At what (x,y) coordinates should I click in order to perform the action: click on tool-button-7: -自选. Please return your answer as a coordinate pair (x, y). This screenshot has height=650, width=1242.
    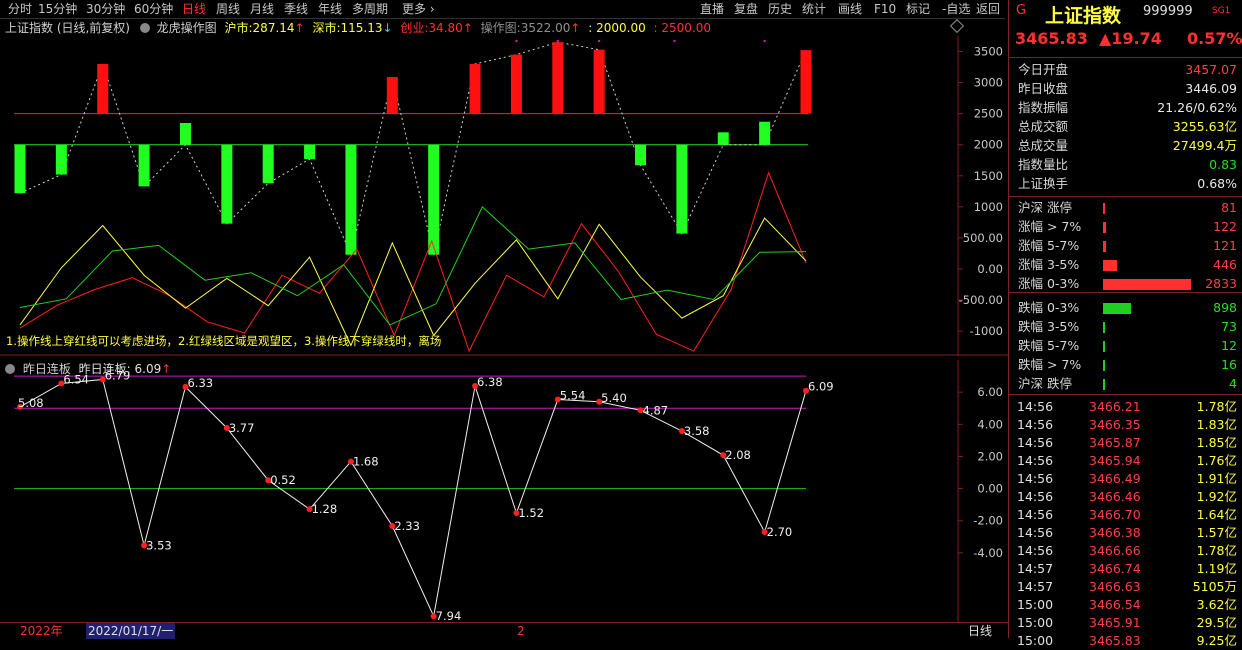
    Looking at the image, I should click on (956, 9).